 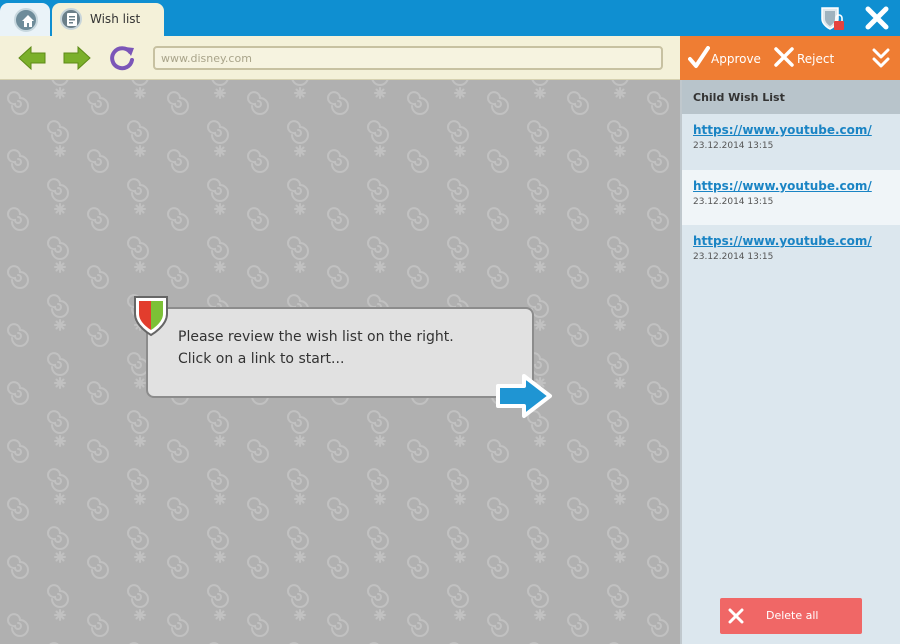 I want to click on url-field, so click(x=408, y=58).